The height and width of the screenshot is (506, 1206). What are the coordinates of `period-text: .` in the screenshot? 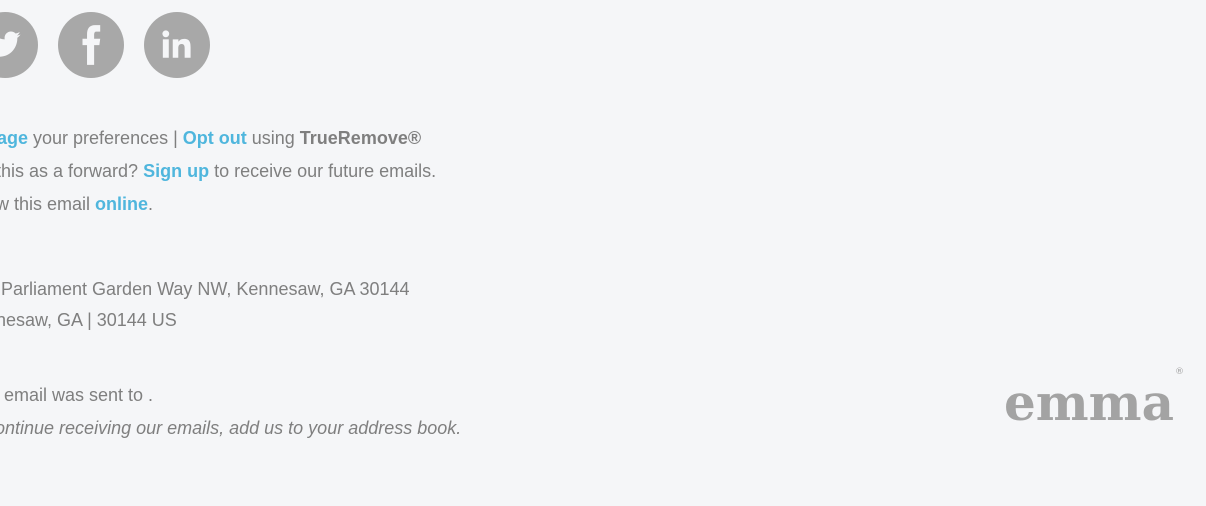 It's located at (151, 204).